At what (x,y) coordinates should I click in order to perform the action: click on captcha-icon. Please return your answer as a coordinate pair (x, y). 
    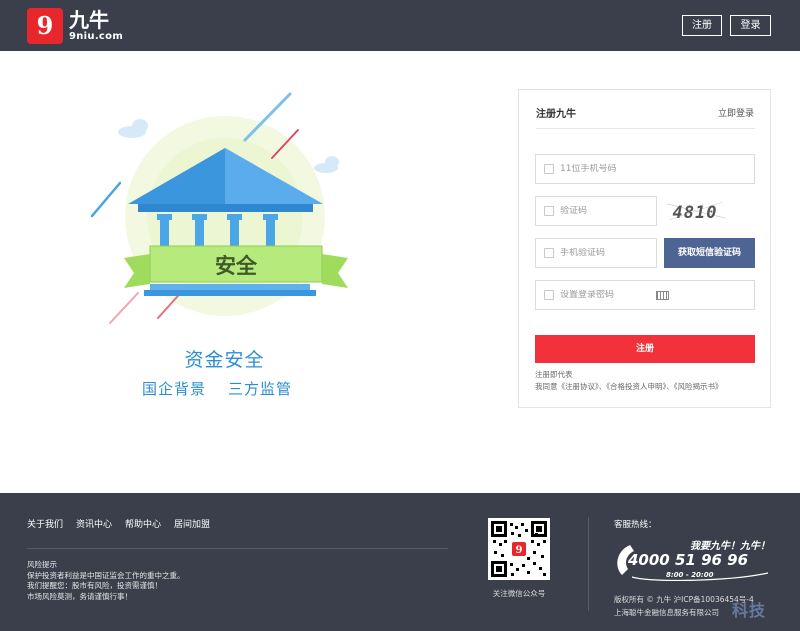
    Looking at the image, I should click on (549, 211).